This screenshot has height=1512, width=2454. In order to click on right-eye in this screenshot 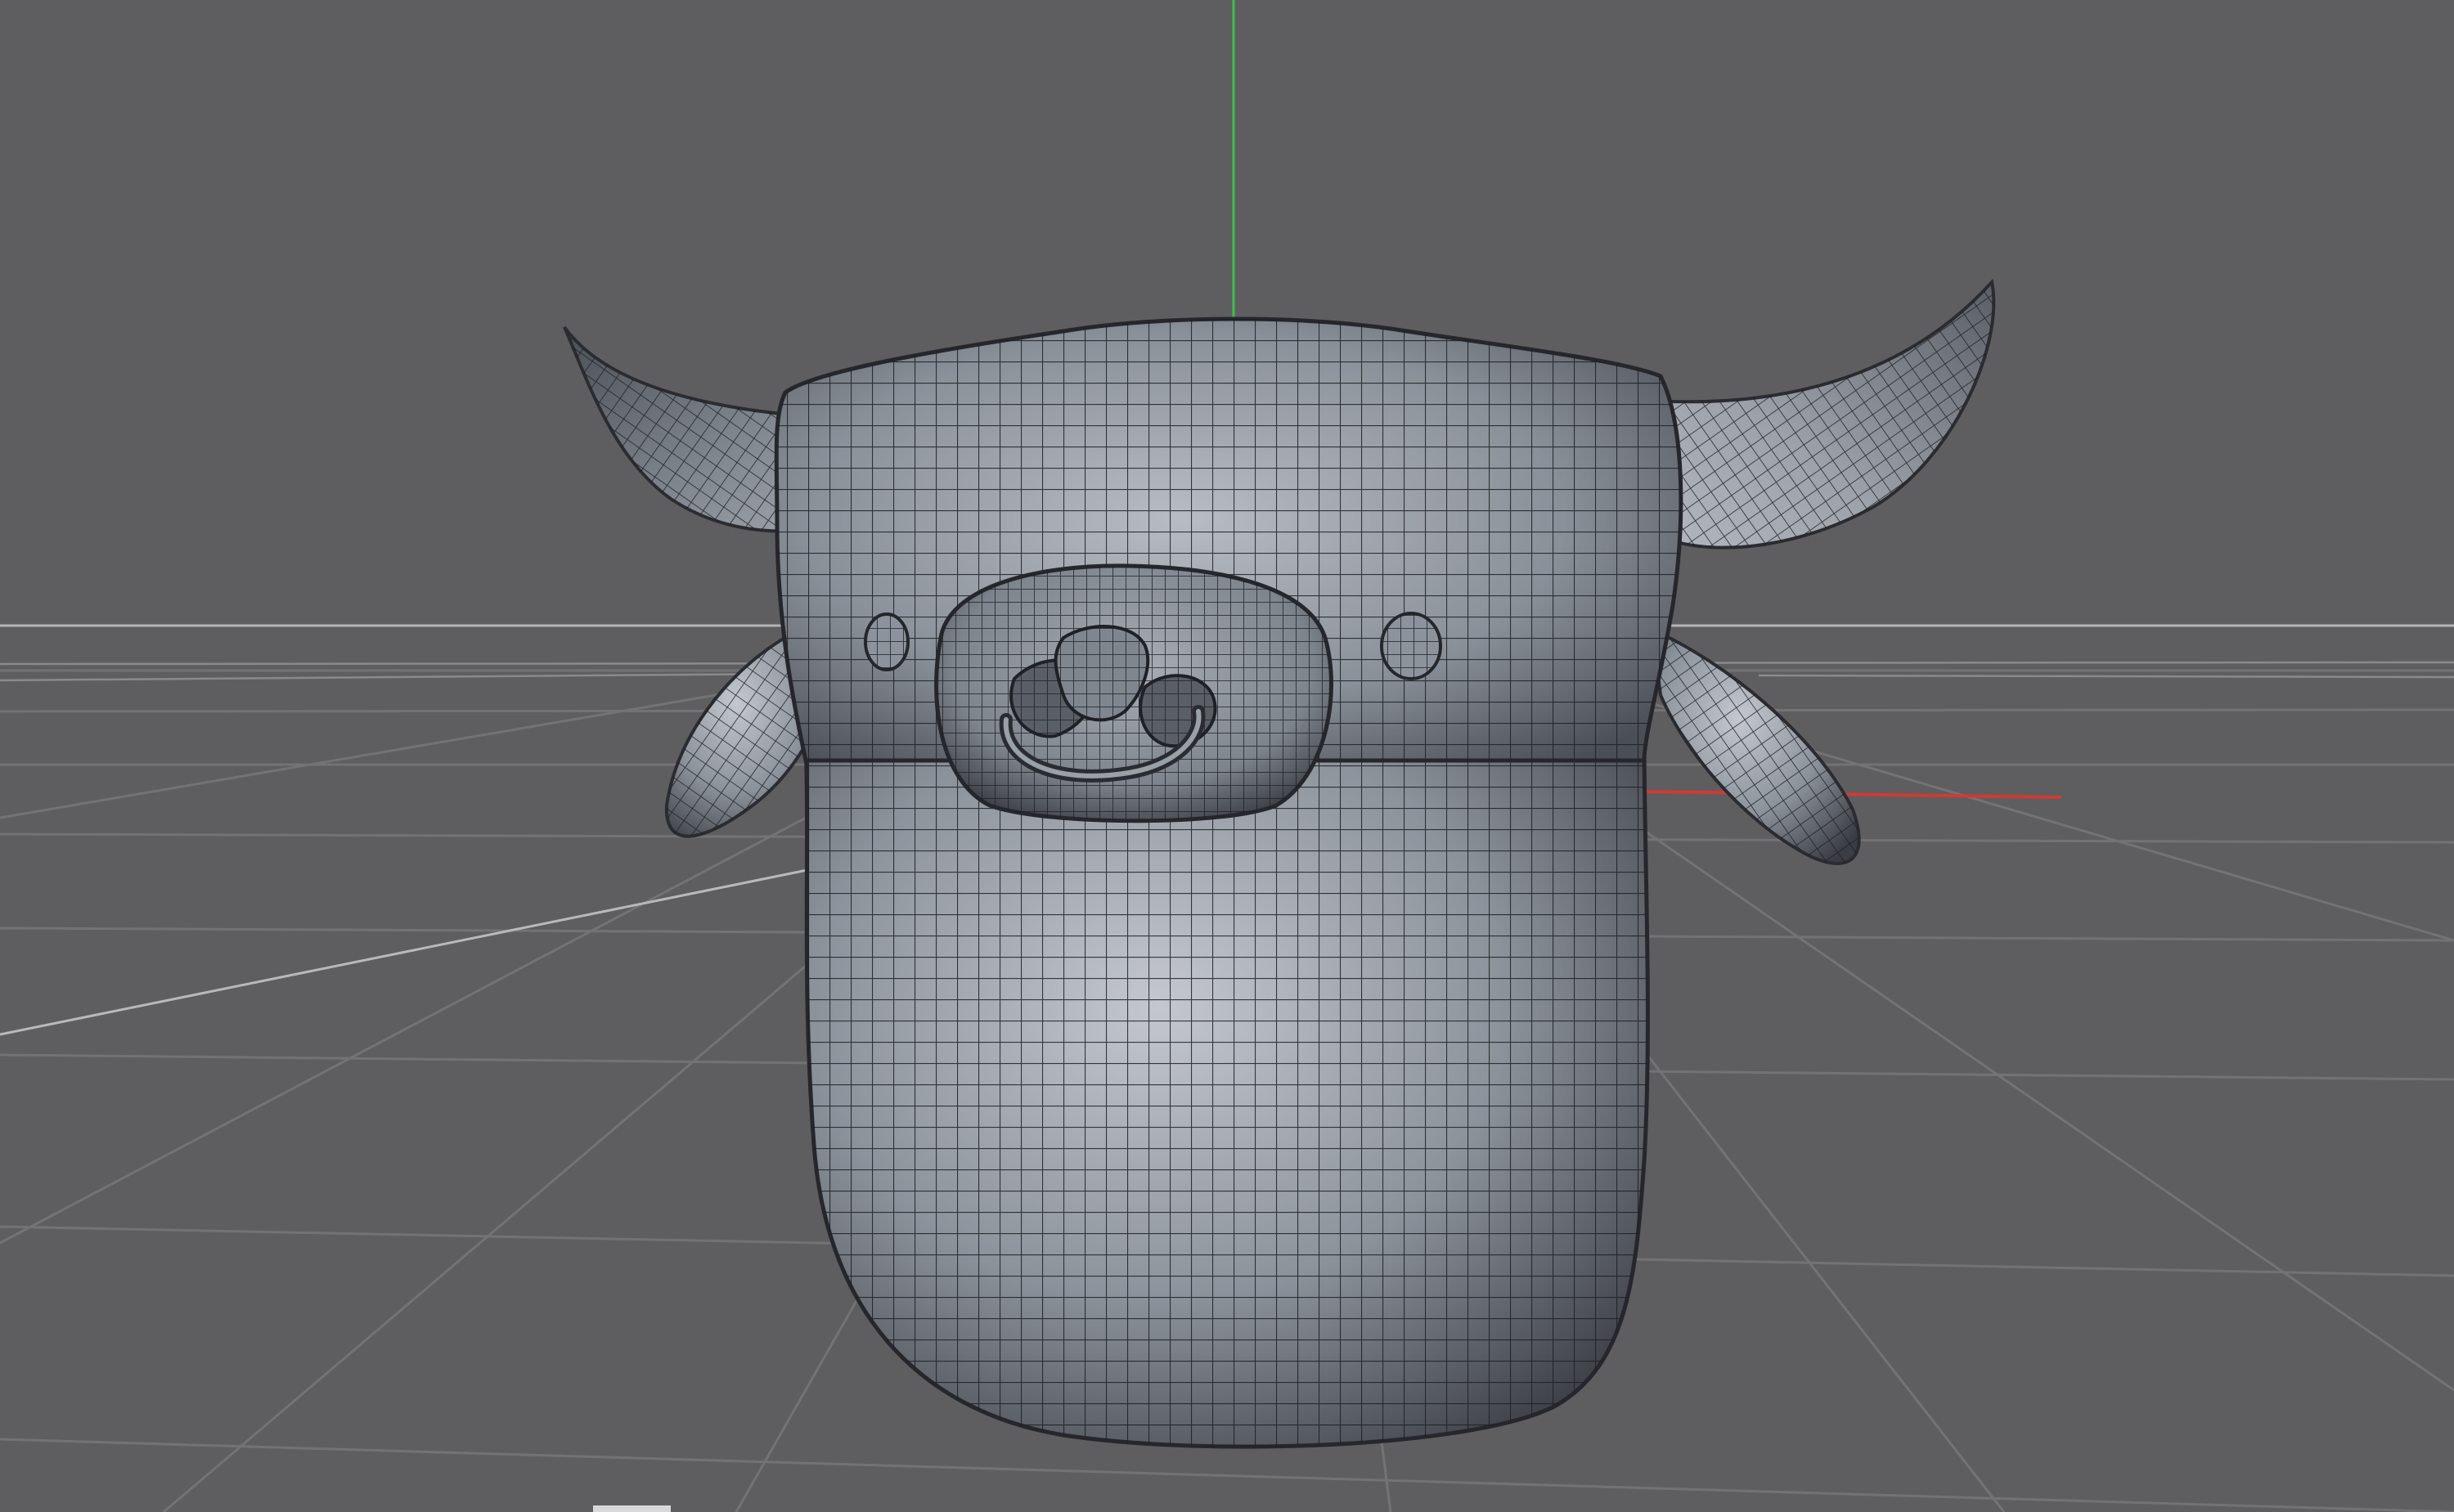, I will do `click(1411, 646)`.